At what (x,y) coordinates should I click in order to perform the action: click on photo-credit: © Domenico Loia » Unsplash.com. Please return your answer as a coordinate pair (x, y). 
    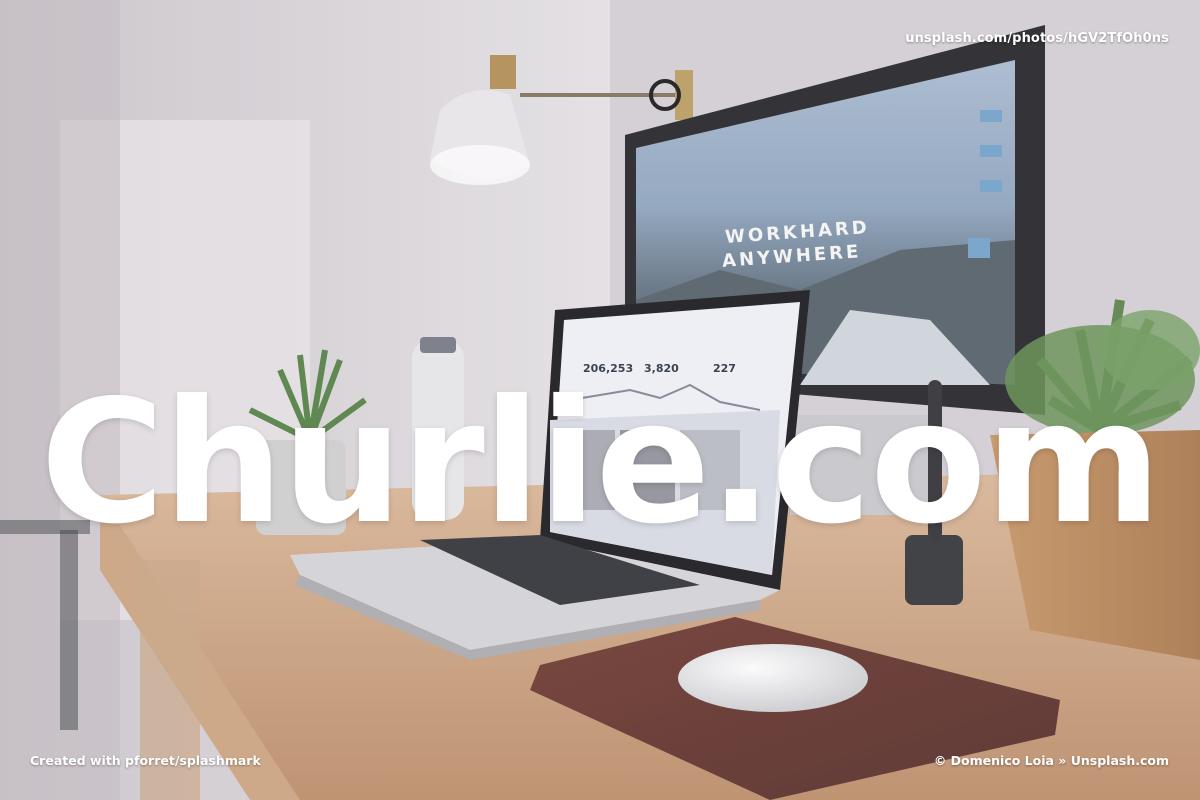
    Looking at the image, I should click on (1051, 760).